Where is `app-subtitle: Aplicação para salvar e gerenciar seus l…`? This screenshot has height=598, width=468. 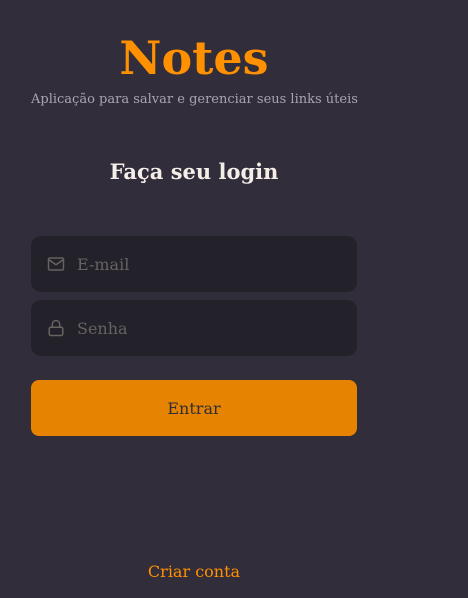 app-subtitle: Aplicação para salvar e gerenciar seus l… is located at coordinates (194, 99).